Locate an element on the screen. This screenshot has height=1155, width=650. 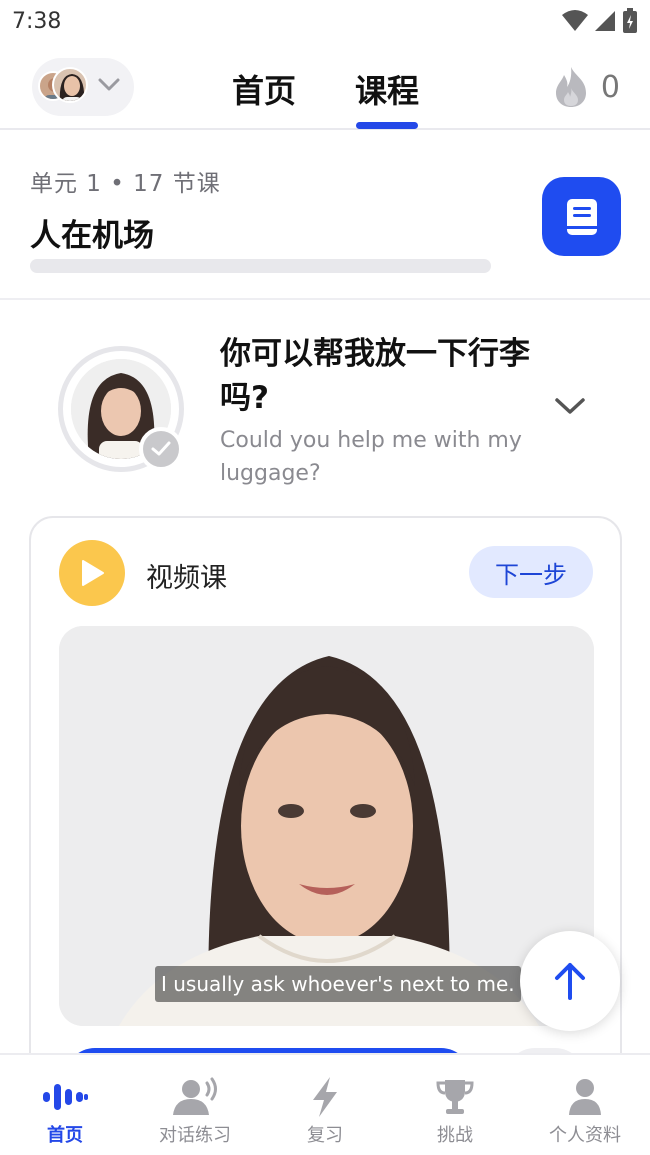
tab-course: 课程 is located at coordinates (387, 89).